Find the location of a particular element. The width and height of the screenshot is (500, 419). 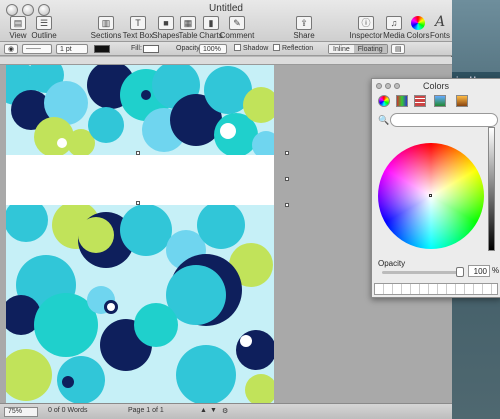

floating-segment: Floating is located at coordinates (370, 49).